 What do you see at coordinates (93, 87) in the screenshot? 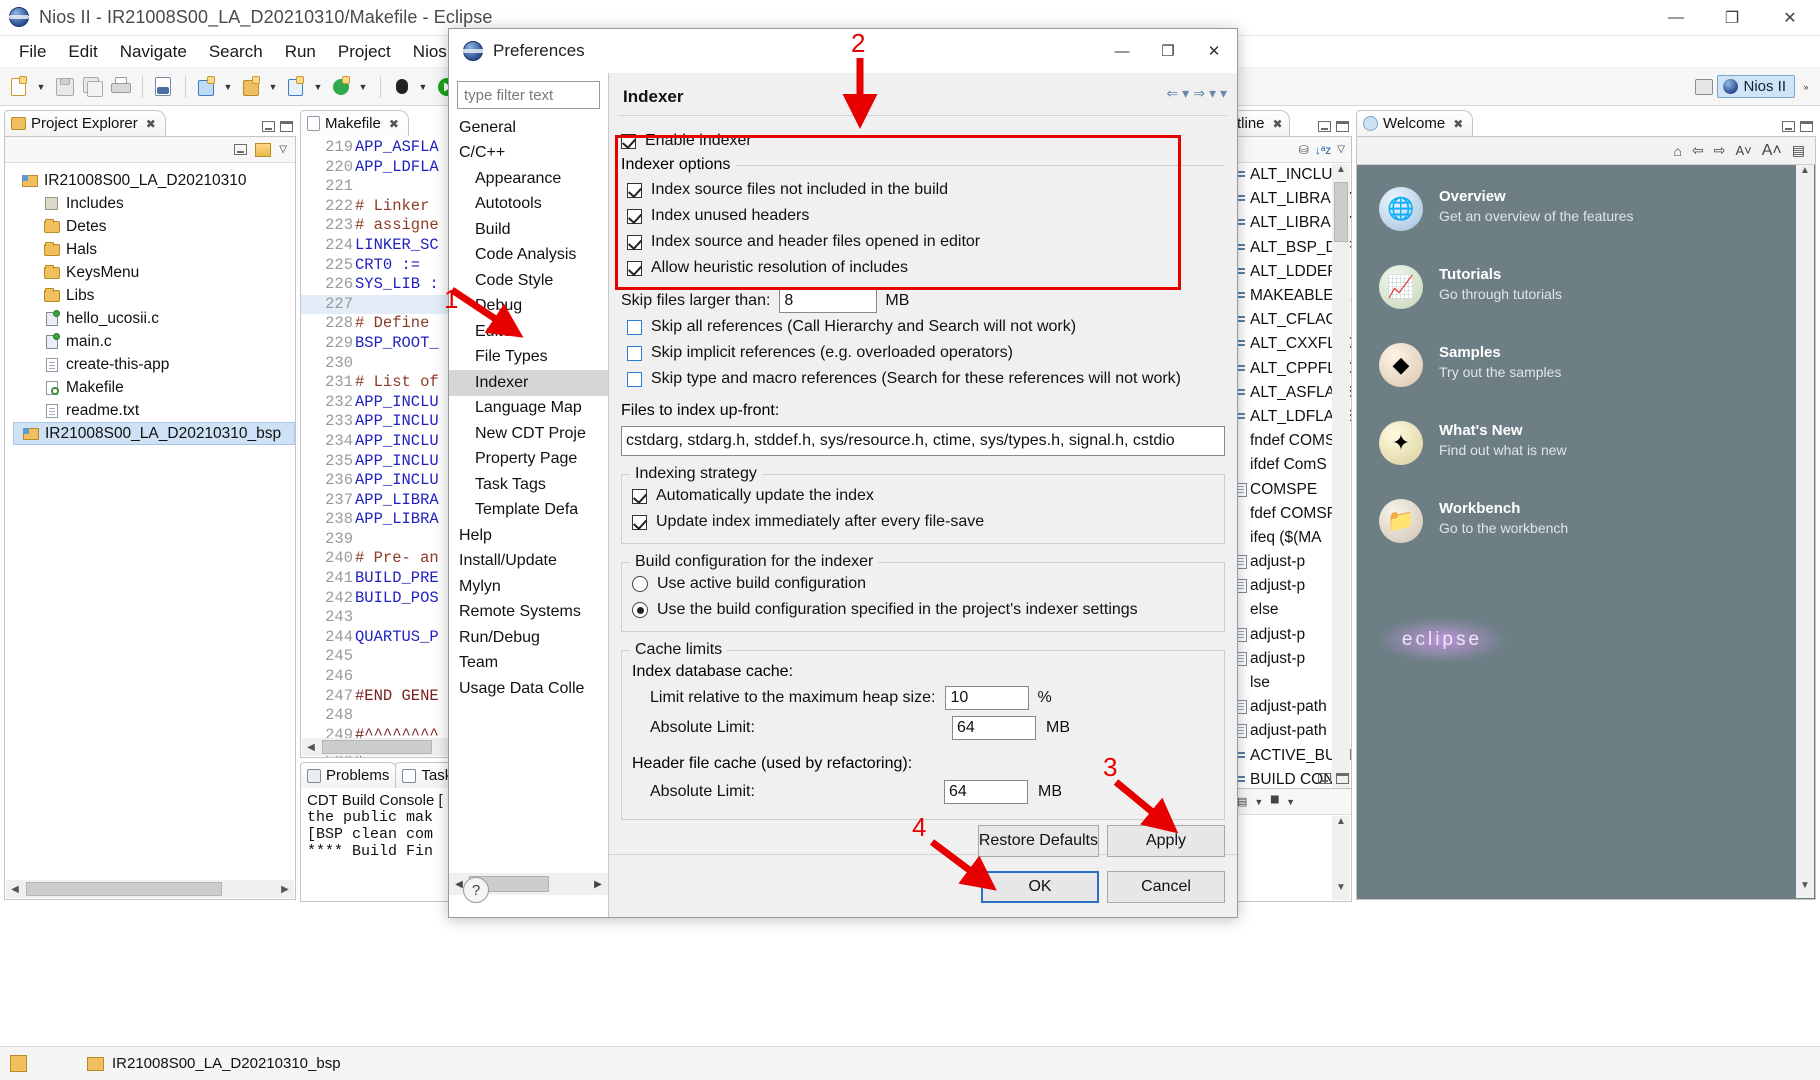
I see `save-all-icon` at bounding box center [93, 87].